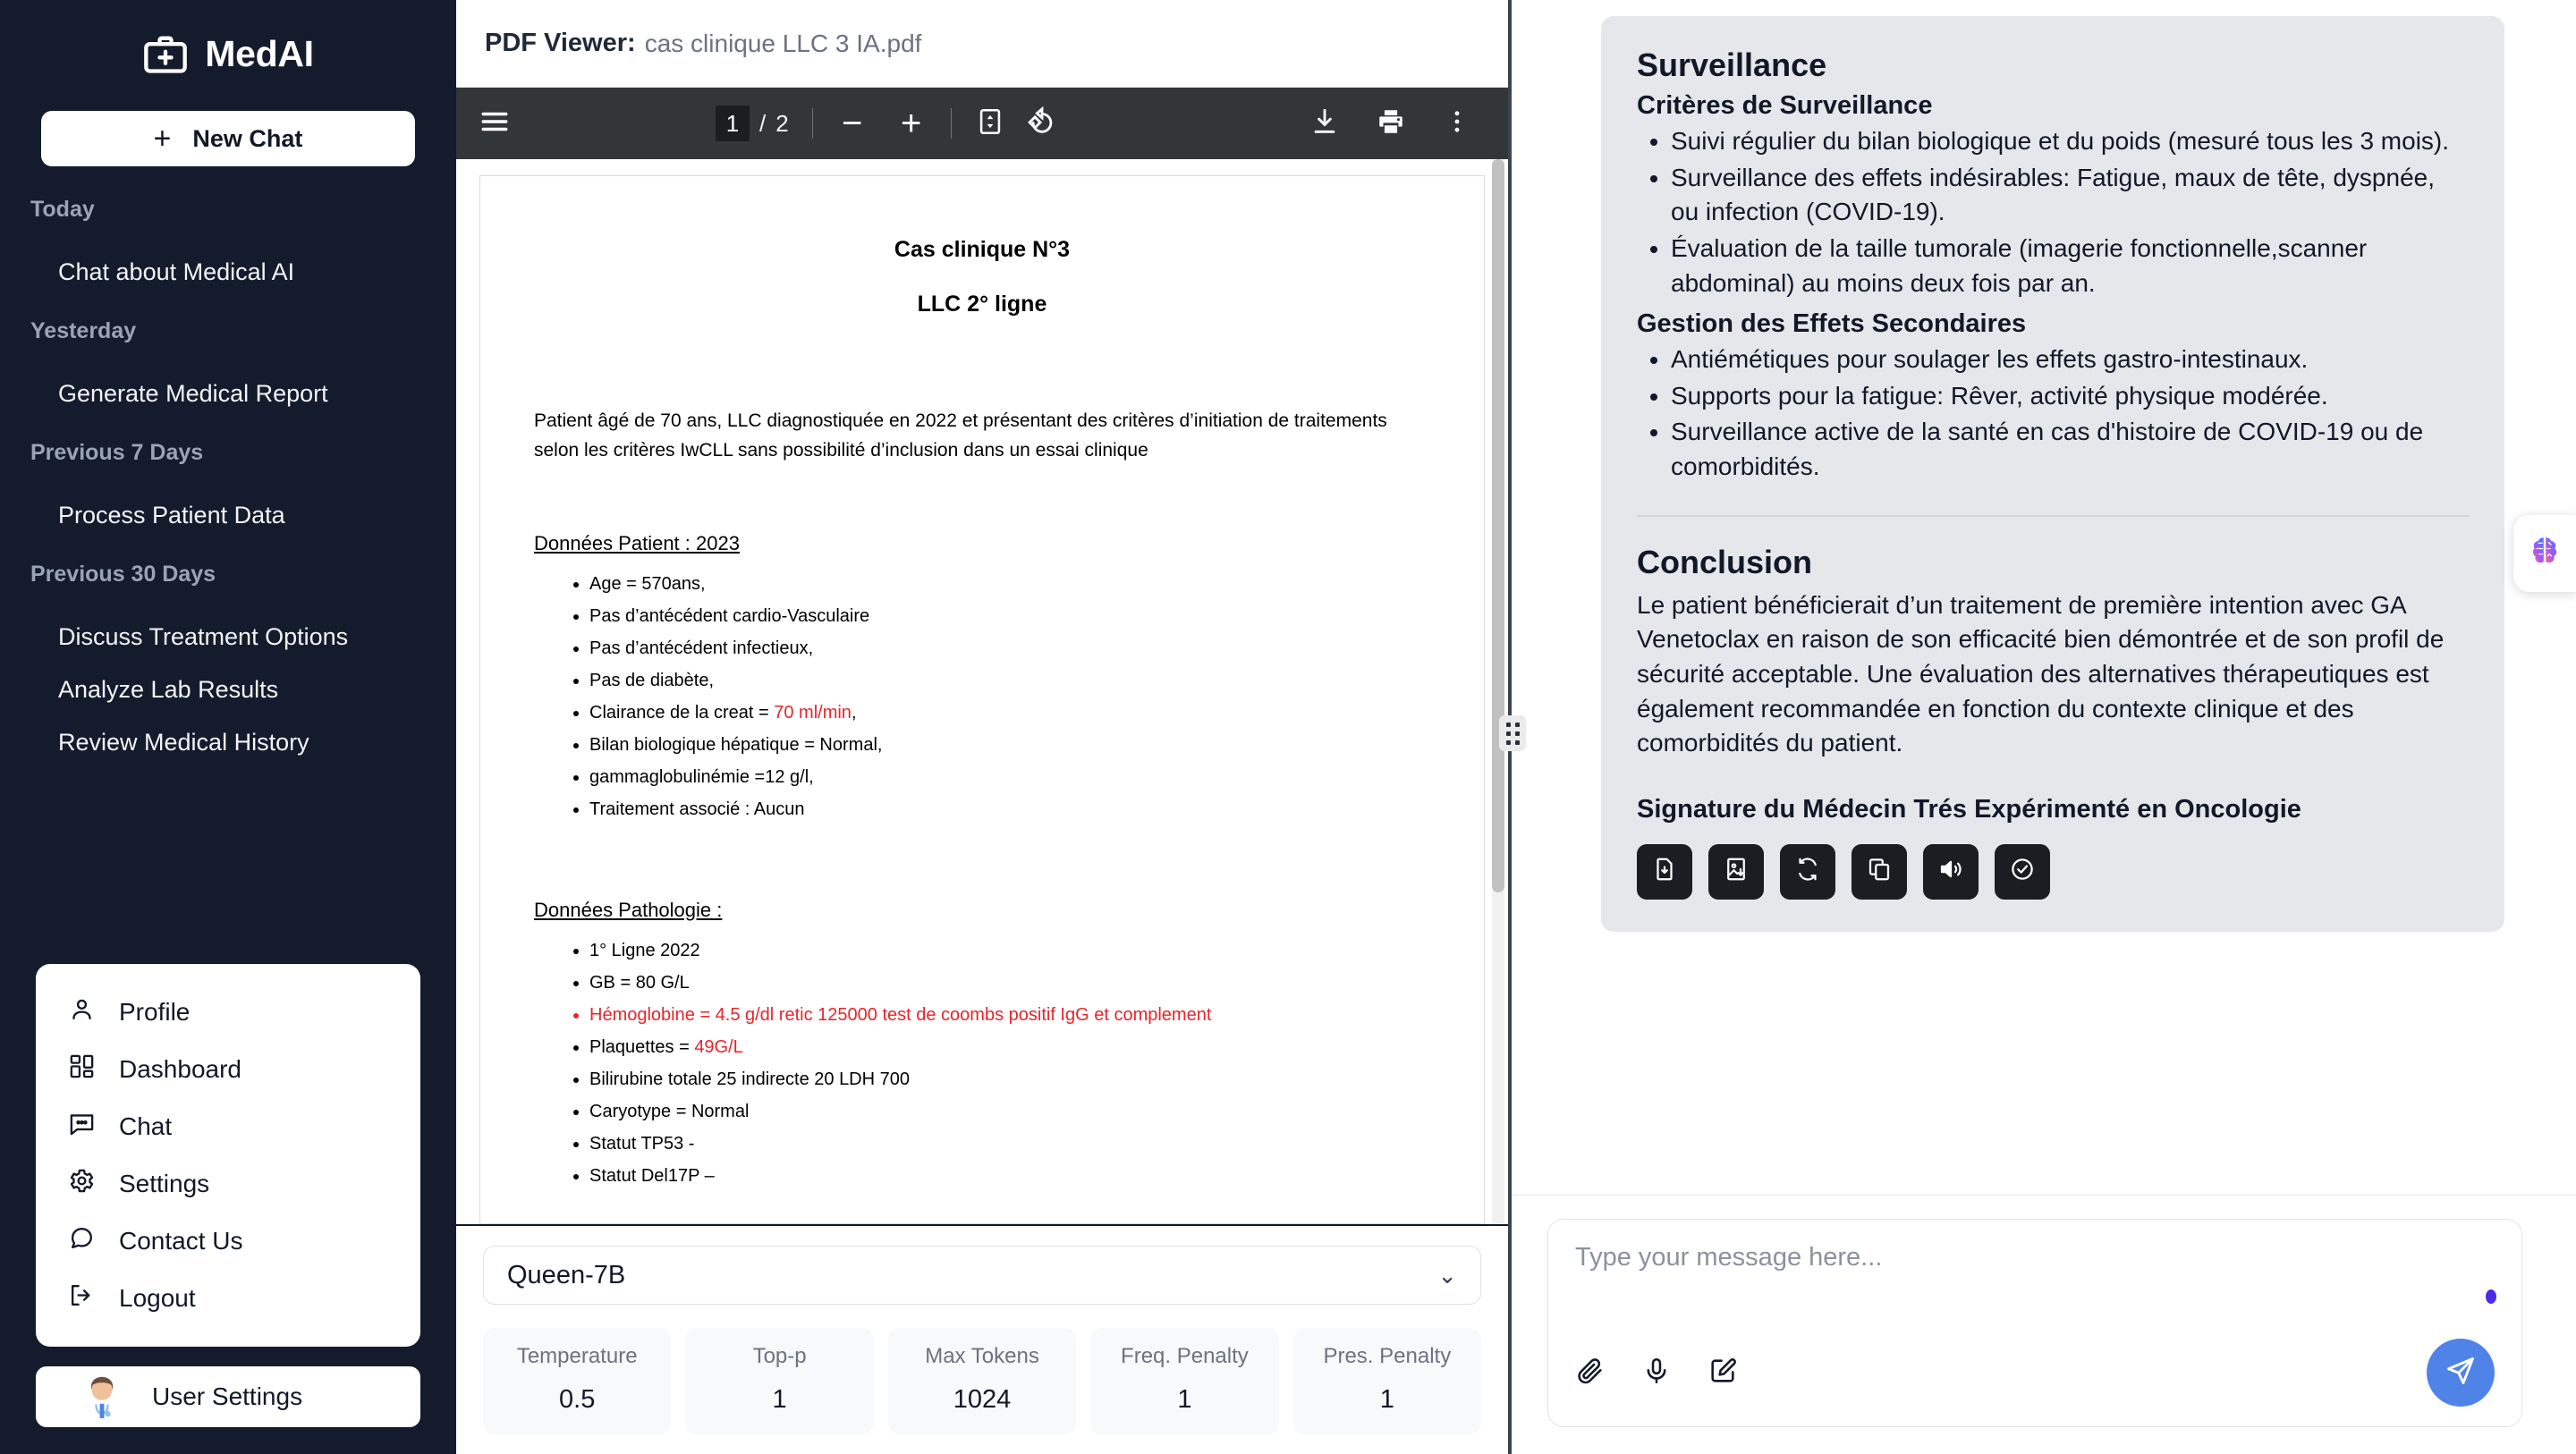 This screenshot has height=1454, width=2576. What do you see at coordinates (228, 1069) in the screenshot?
I see `menu-item-dashboard: Dashboard` at bounding box center [228, 1069].